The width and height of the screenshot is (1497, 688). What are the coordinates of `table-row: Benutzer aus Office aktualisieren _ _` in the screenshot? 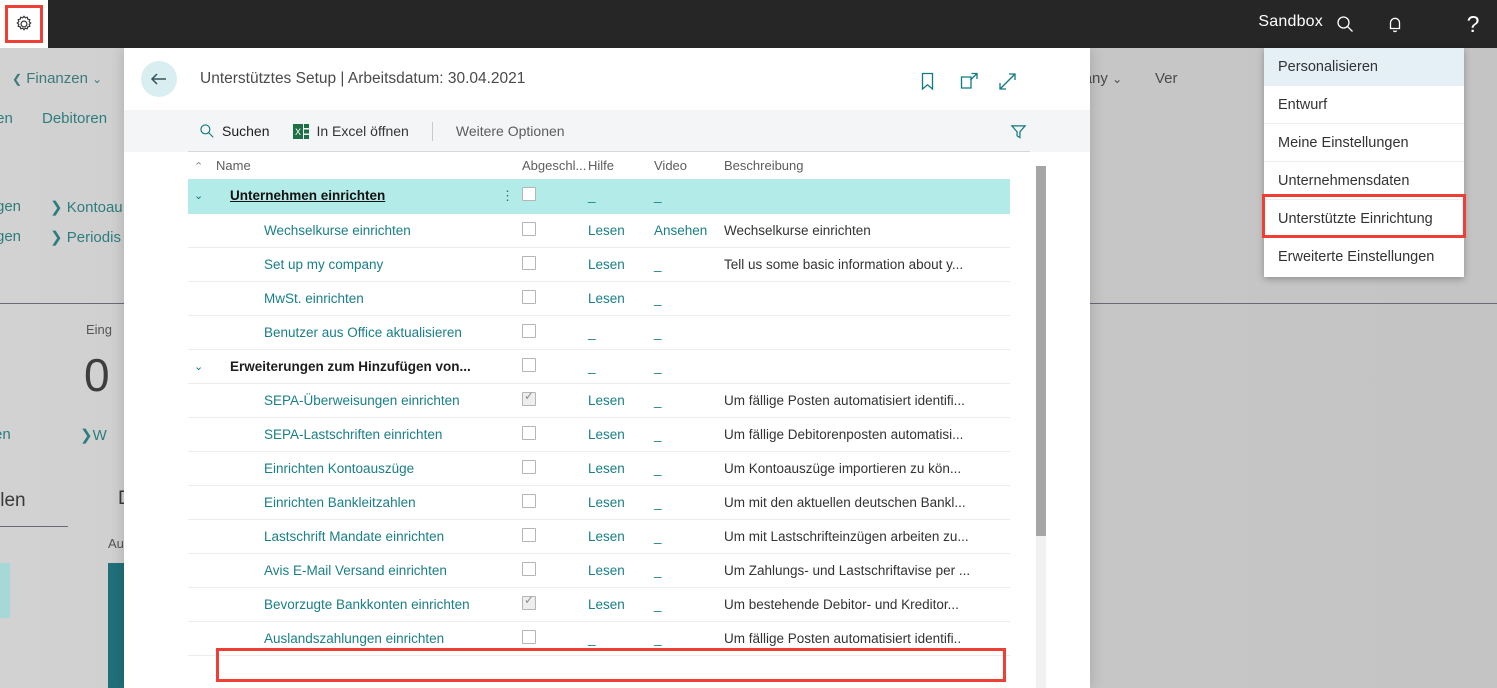 It's located at (599, 332).